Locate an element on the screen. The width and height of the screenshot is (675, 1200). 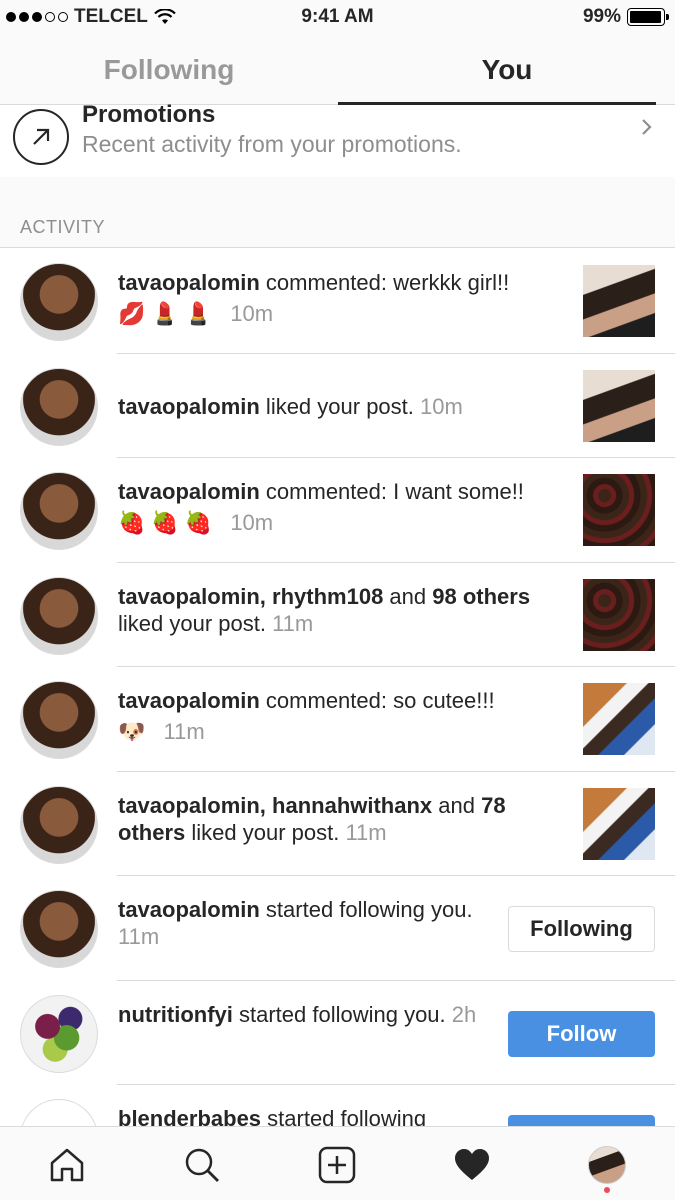
promotions-title: Promotions is located at coordinates (149, 114).